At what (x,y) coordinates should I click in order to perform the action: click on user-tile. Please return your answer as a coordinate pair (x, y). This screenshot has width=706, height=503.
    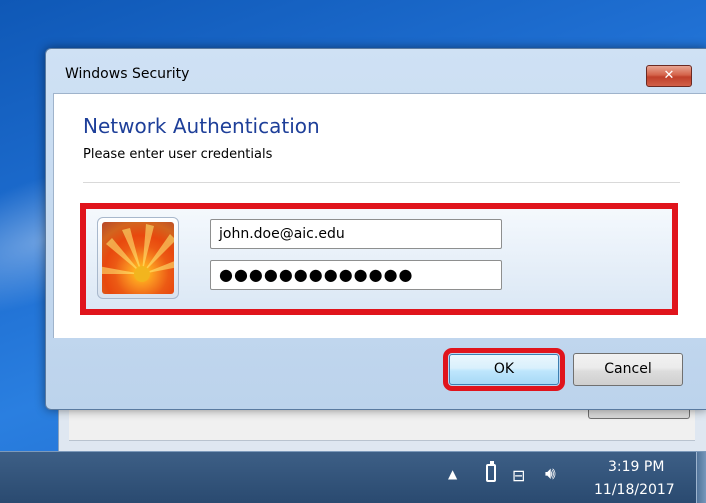
    Looking at the image, I should click on (138, 258).